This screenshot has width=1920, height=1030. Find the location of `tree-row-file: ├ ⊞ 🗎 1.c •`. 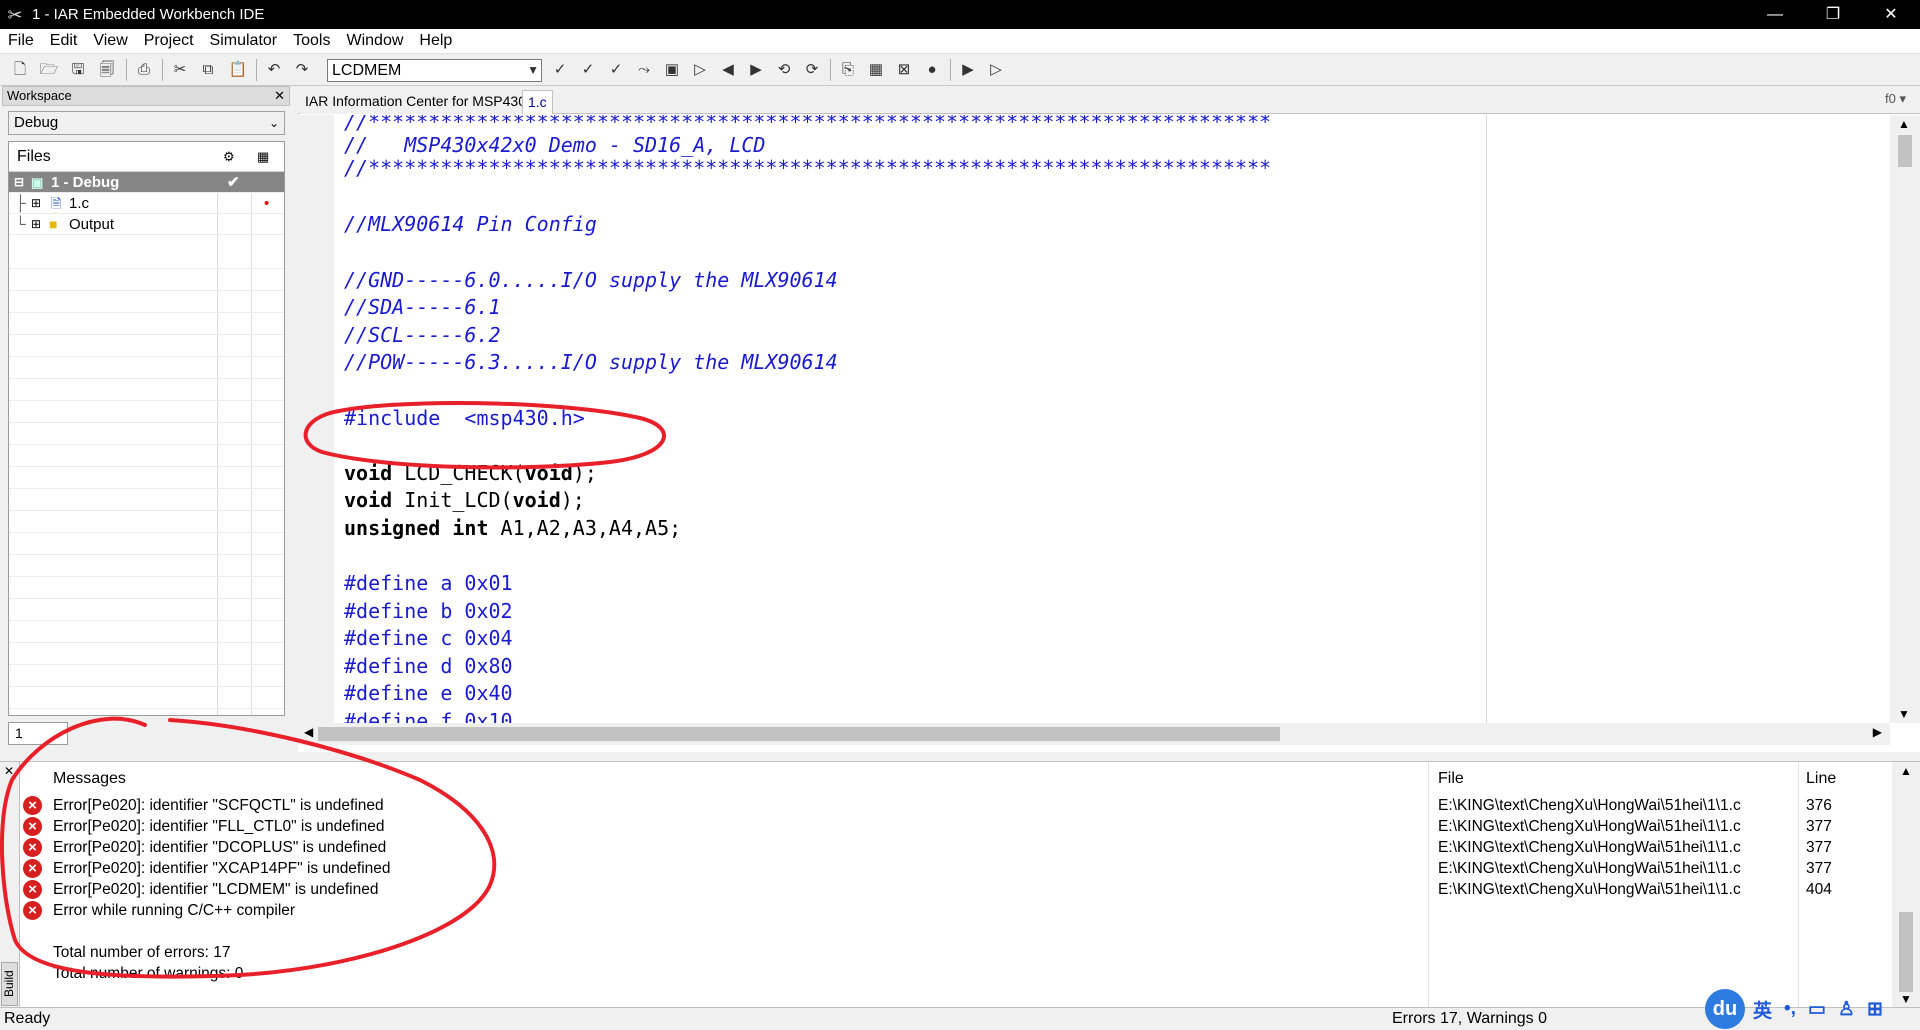

tree-row-file: ├ ⊞ 🗎 1.c • is located at coordinates (146, 203).